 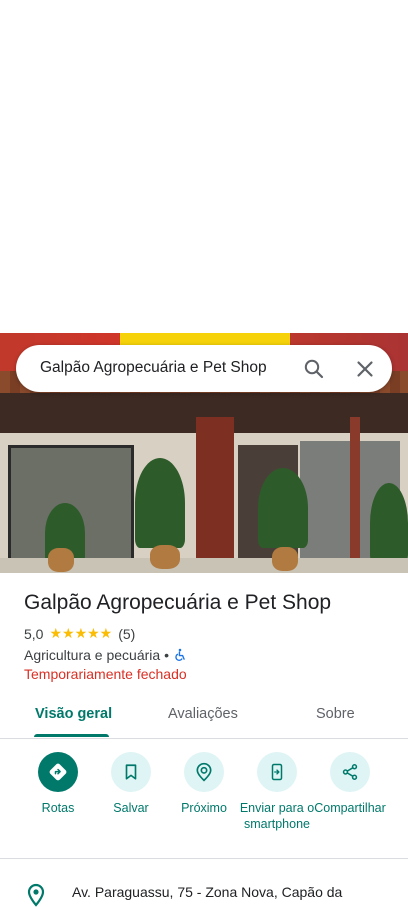 I want to click on rating-value: 5,0, so click(x=34, y=633).